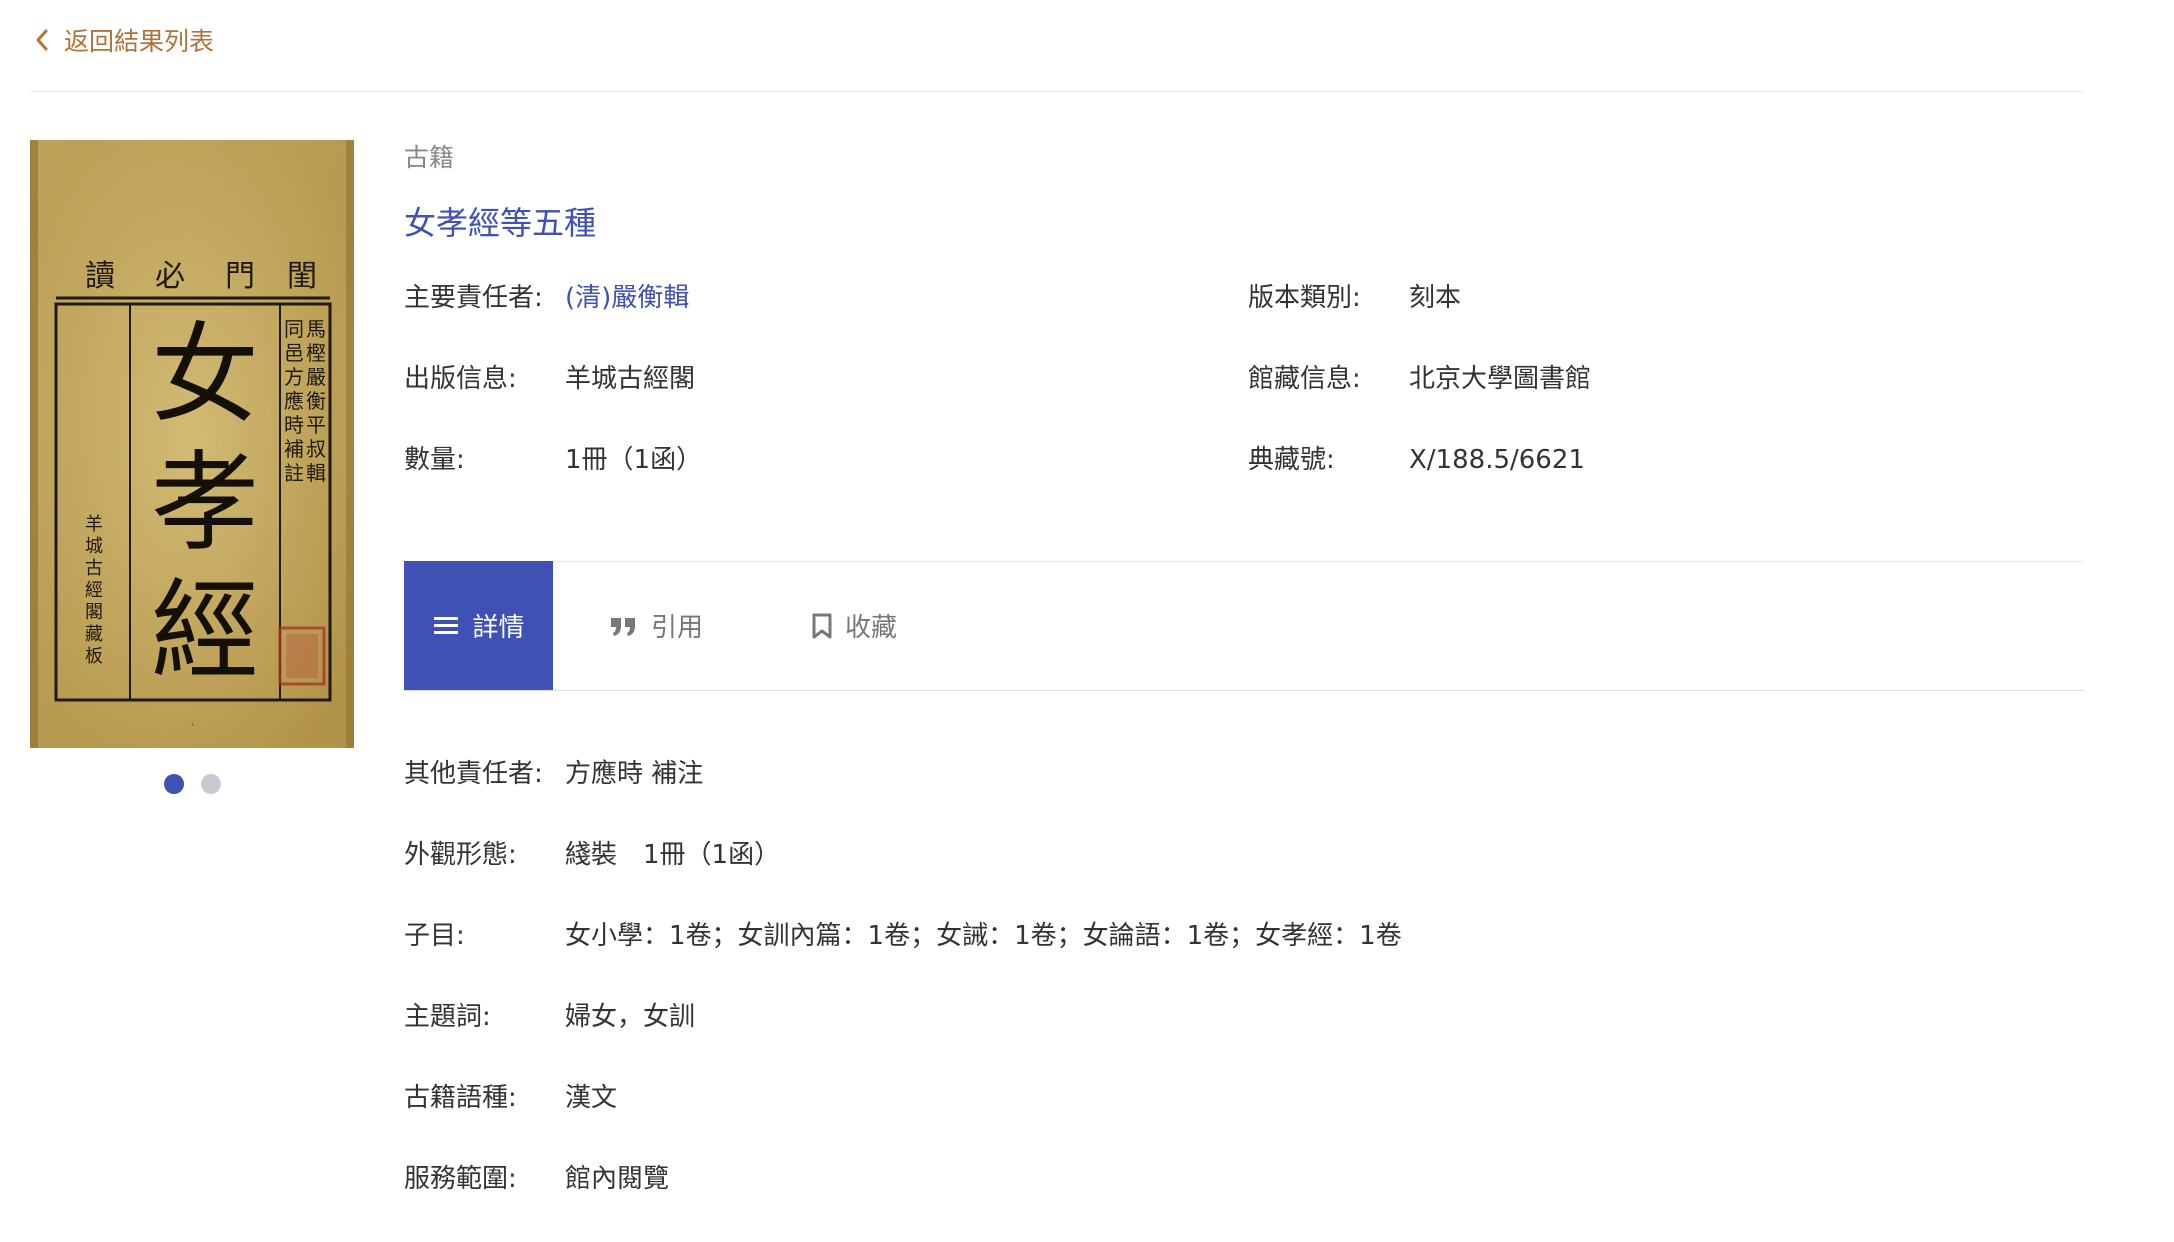 This screenshot has width=2174, height=1242. I want to click on quote-icon, so click(622, 626).